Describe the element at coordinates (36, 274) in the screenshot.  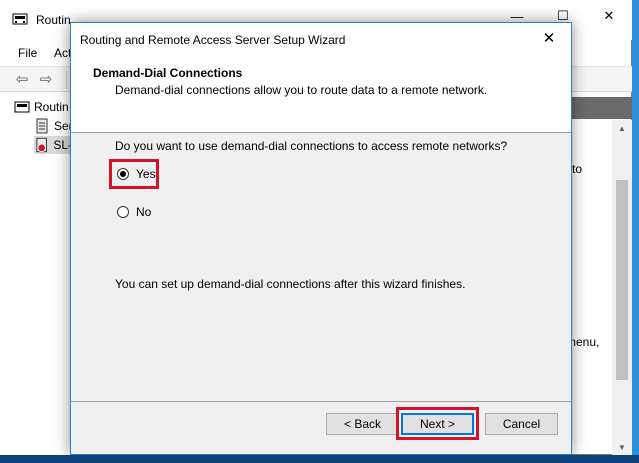
I see `console-tree: Routin Ser SL-` at that location.